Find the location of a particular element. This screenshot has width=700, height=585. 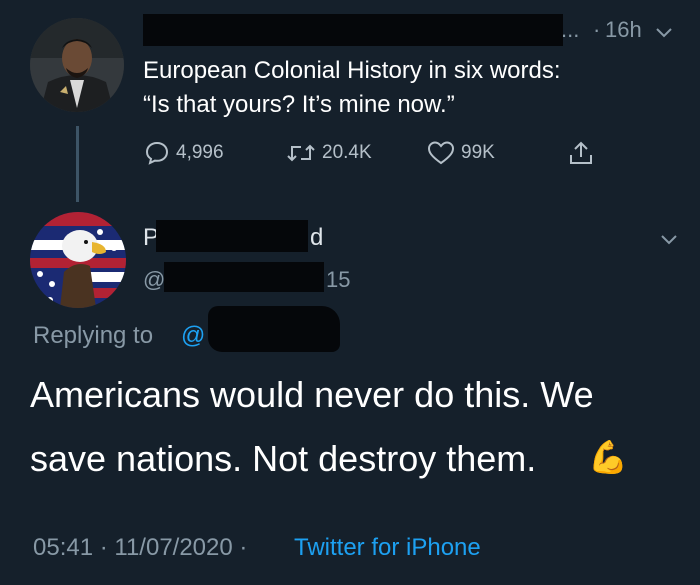

flexed-biceps-emoji: 💪 is located at coordinates (608, 457).